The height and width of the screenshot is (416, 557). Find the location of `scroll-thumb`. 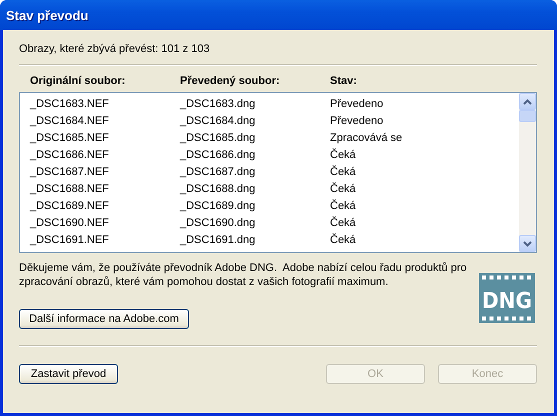

scroll-thumb is located at coordinates (527, 116).